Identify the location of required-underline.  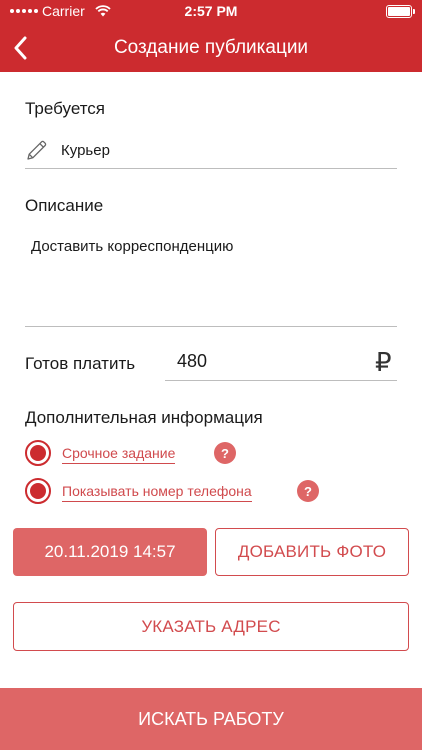
(211, 168).